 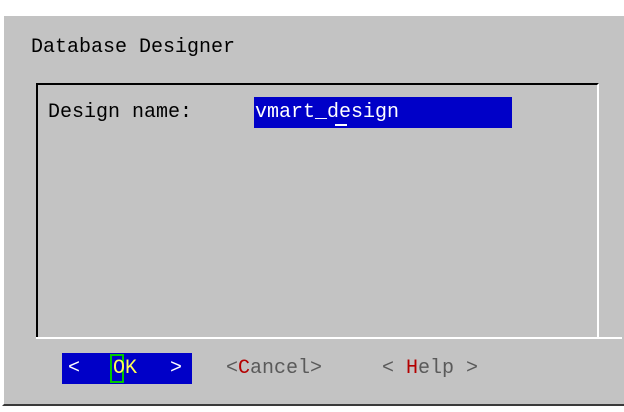 I want to click on help-hotkey: H, so click(x=412, y=368).